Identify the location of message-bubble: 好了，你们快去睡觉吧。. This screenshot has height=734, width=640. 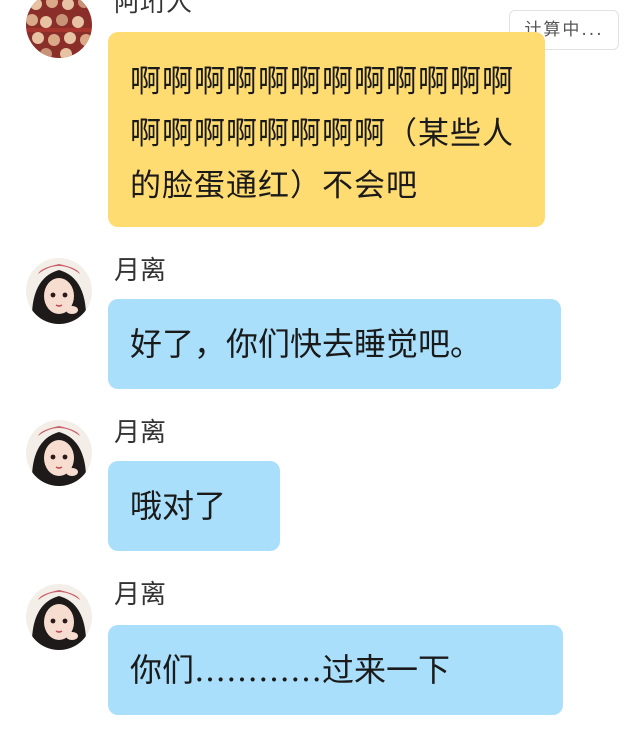
(334, 344).